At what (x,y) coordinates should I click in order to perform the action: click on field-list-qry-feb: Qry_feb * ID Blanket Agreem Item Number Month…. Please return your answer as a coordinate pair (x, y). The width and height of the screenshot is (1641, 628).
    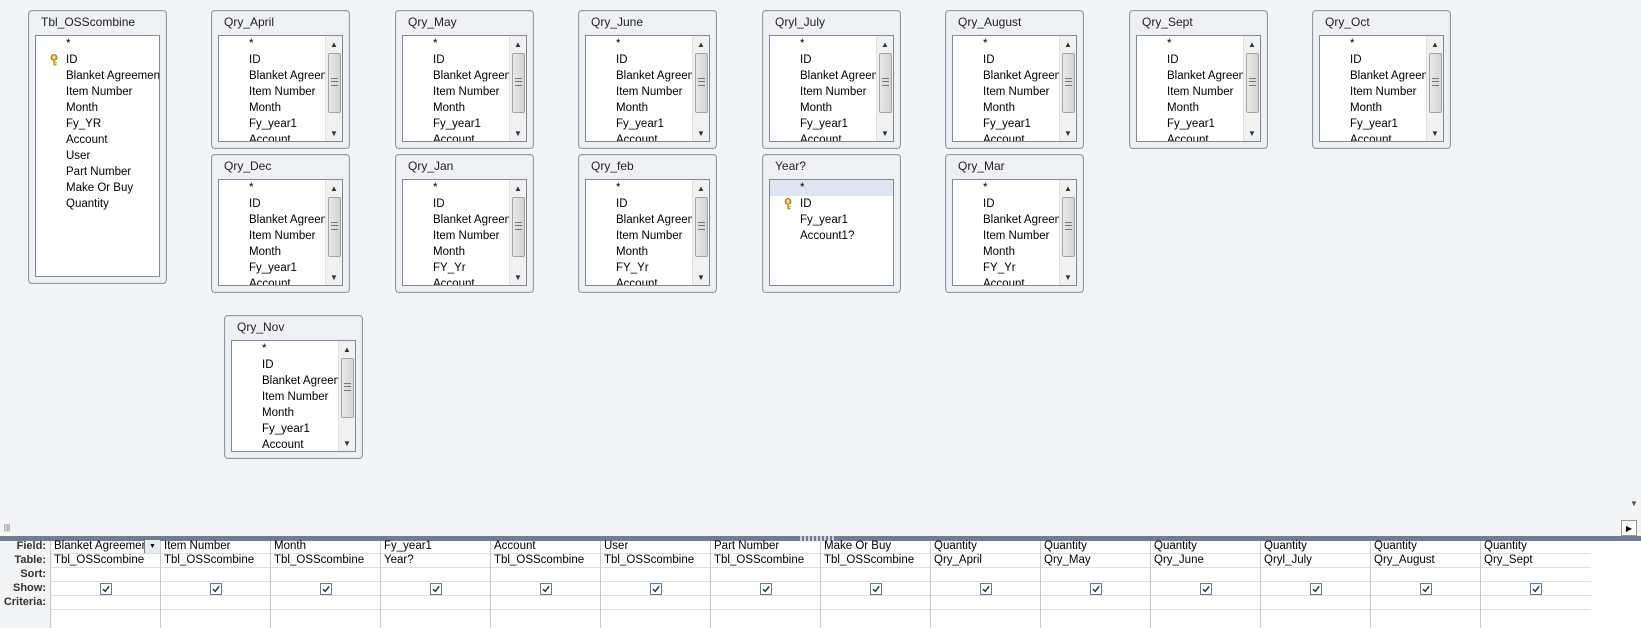
    Looking at the image, I should click on (647, 223).